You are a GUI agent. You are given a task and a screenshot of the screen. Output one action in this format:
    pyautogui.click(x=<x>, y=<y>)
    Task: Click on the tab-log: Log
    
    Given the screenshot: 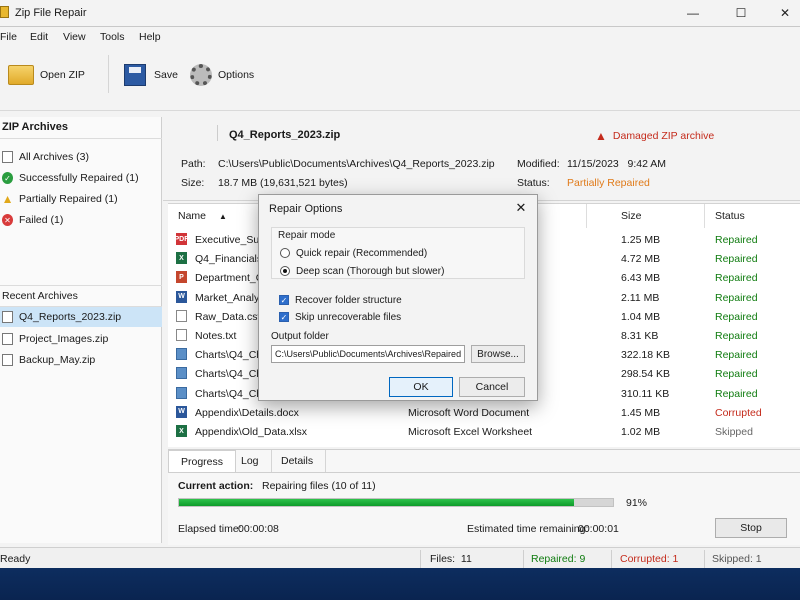 What is the action you would take?
    pyautogui.click(x=250, y=461)
    